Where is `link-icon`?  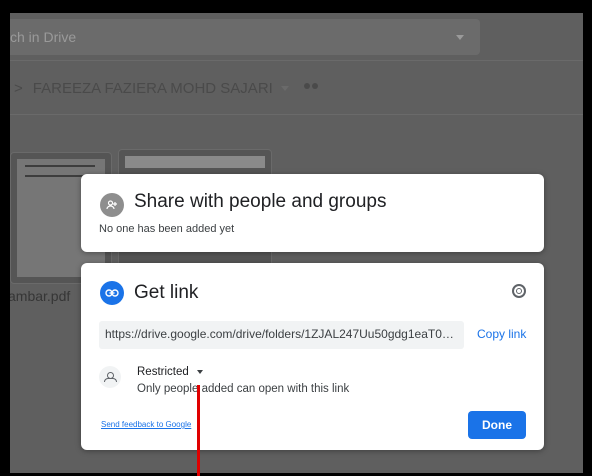
link-icon is located at coordinates (112, 293).